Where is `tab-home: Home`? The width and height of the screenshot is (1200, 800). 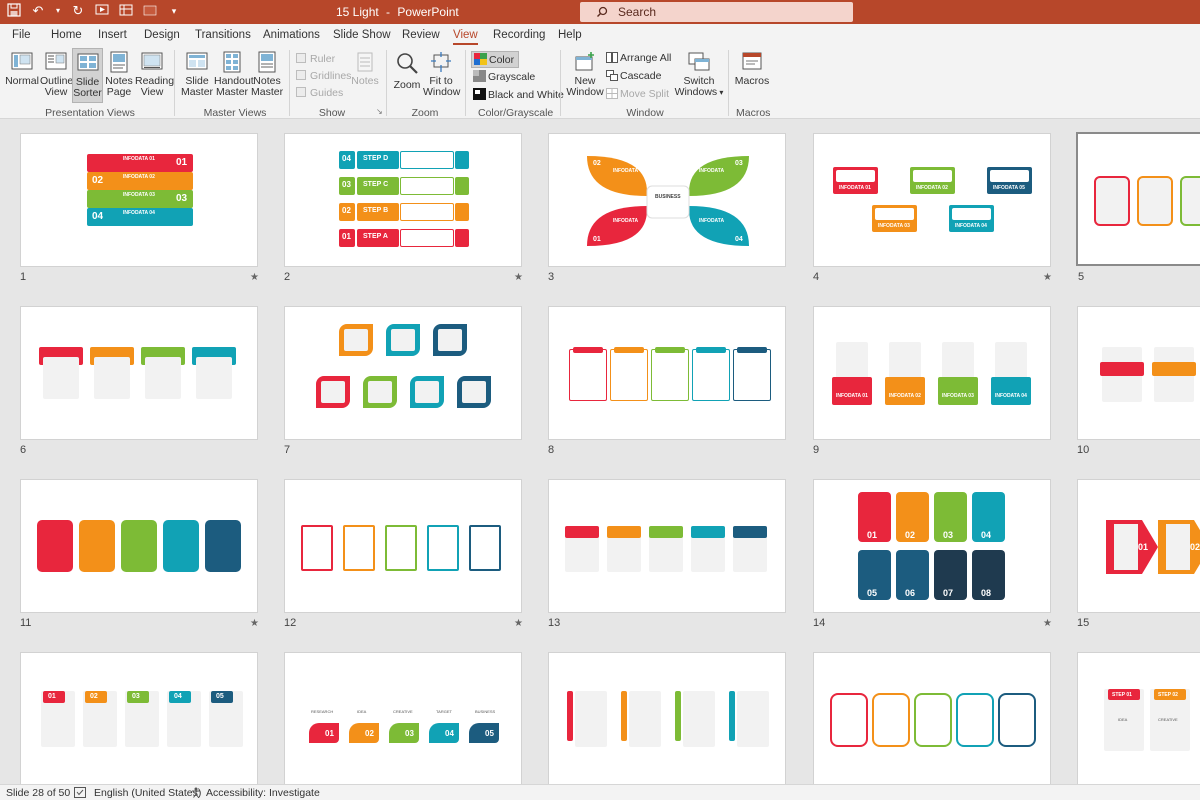
tab-home: Home is located at coordinates (66, 35).